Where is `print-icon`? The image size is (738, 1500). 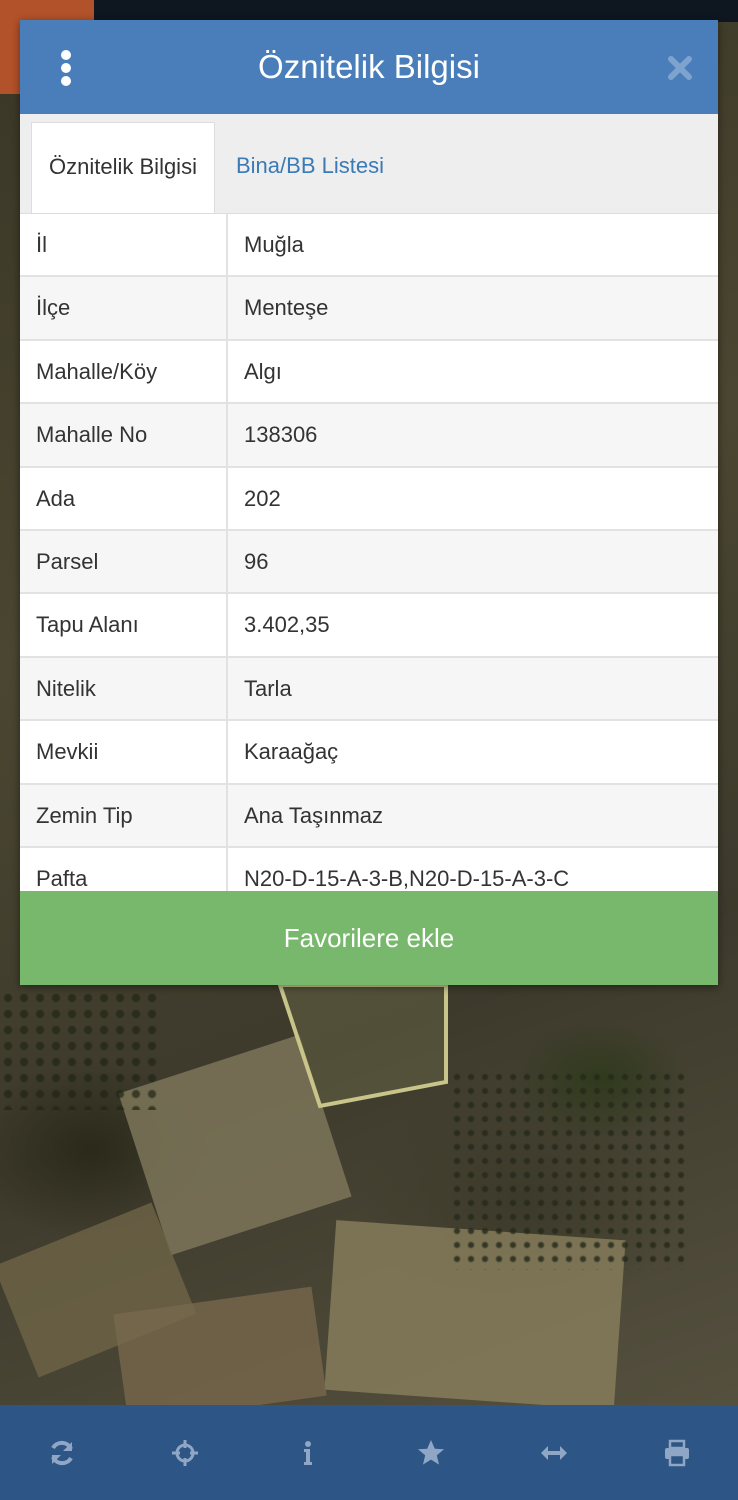 print-icon is located at coordinates (676, 1452).